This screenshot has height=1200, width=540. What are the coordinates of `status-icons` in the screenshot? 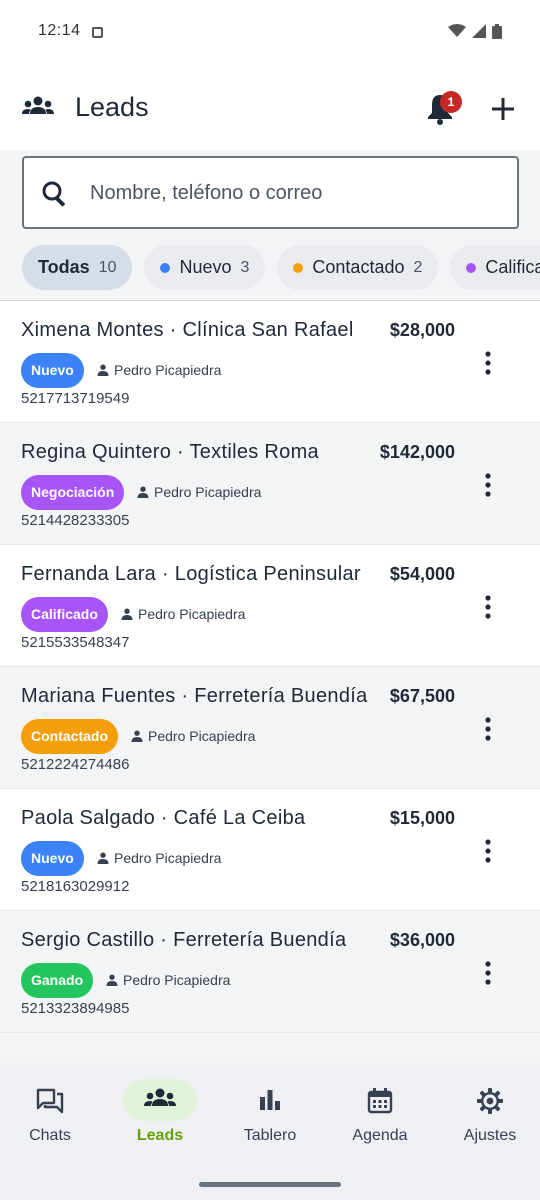 It's located at (475, 31).